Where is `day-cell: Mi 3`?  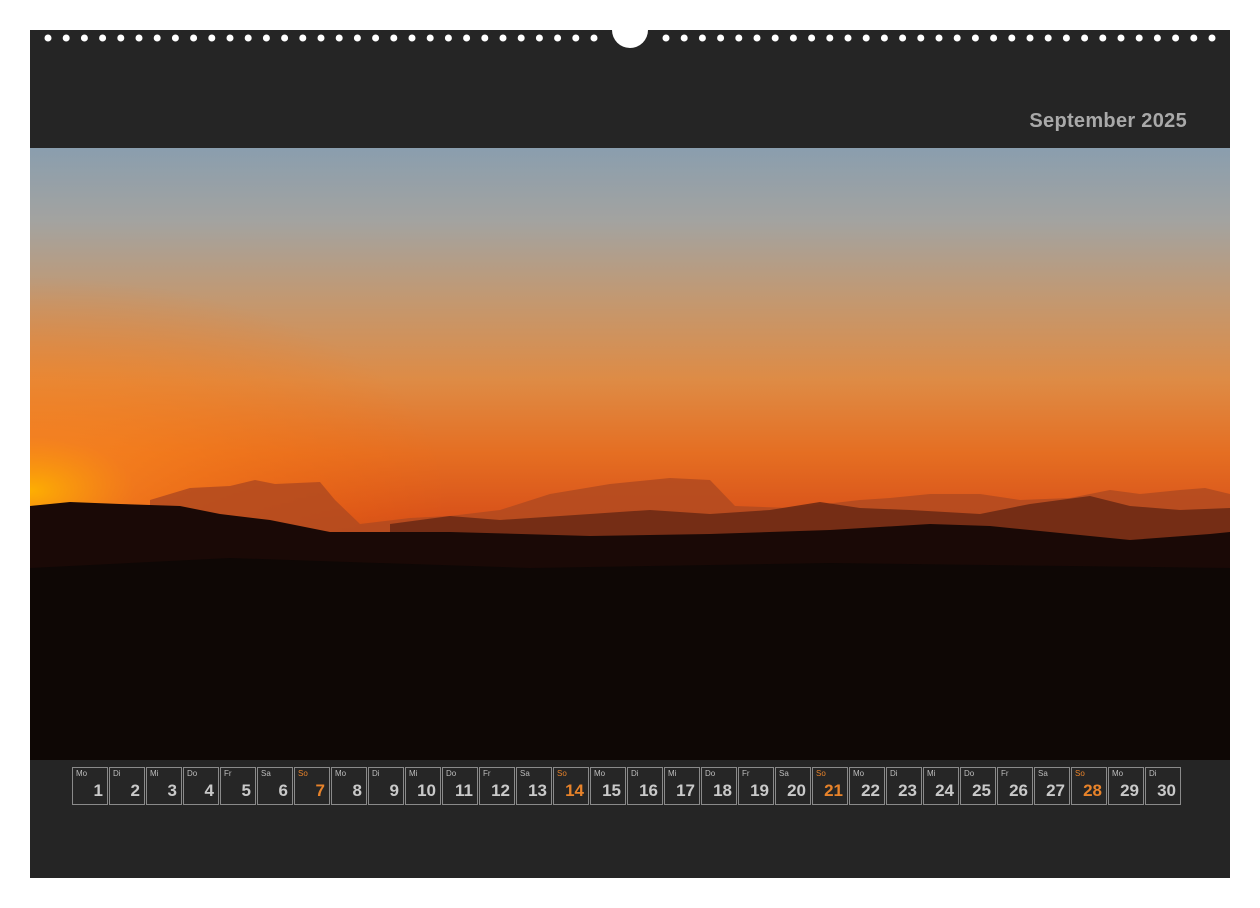
day-cell: Mi 3 is located at coordinates (164, 786).